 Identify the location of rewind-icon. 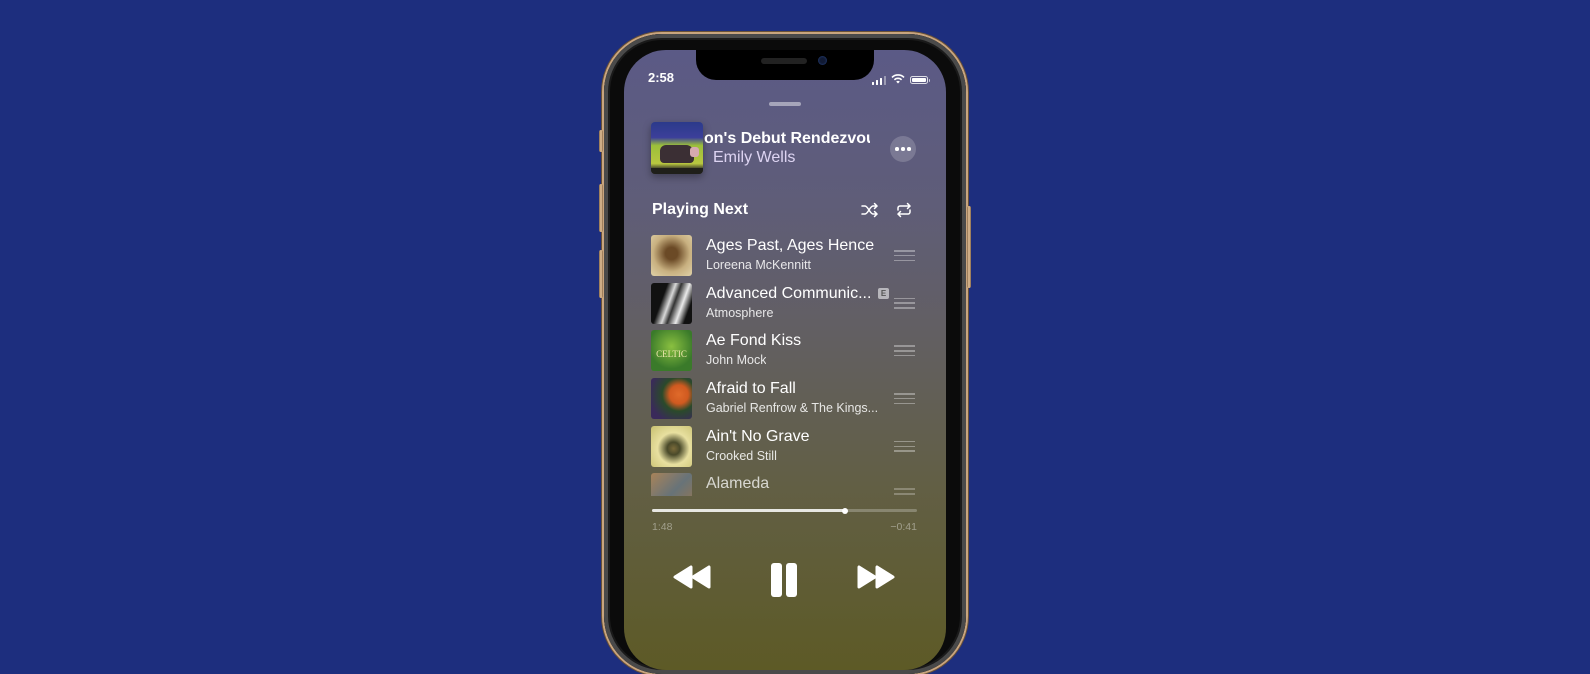
(692, 577).